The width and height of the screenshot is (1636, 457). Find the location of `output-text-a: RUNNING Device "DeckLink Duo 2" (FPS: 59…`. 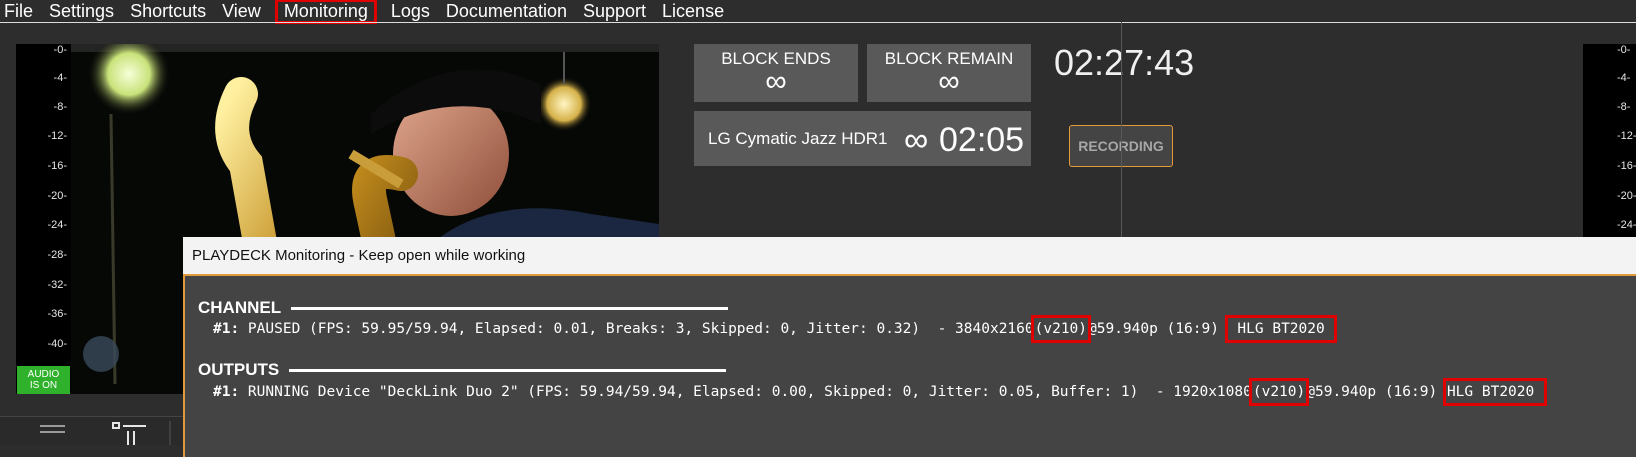

output-text-a: RUNNING Device "DeckLink Duo 2" (FPS: 59… is located at coordinates (741, 392).